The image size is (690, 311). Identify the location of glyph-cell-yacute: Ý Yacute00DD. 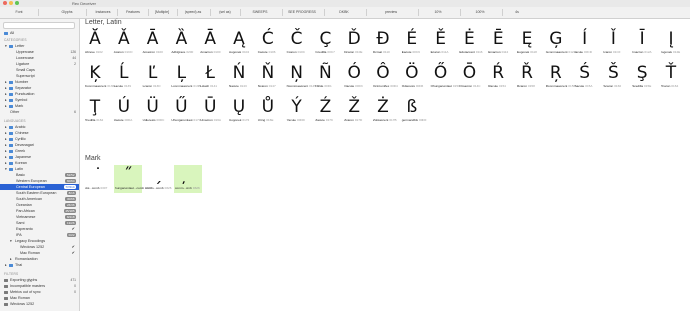
(297, 111).